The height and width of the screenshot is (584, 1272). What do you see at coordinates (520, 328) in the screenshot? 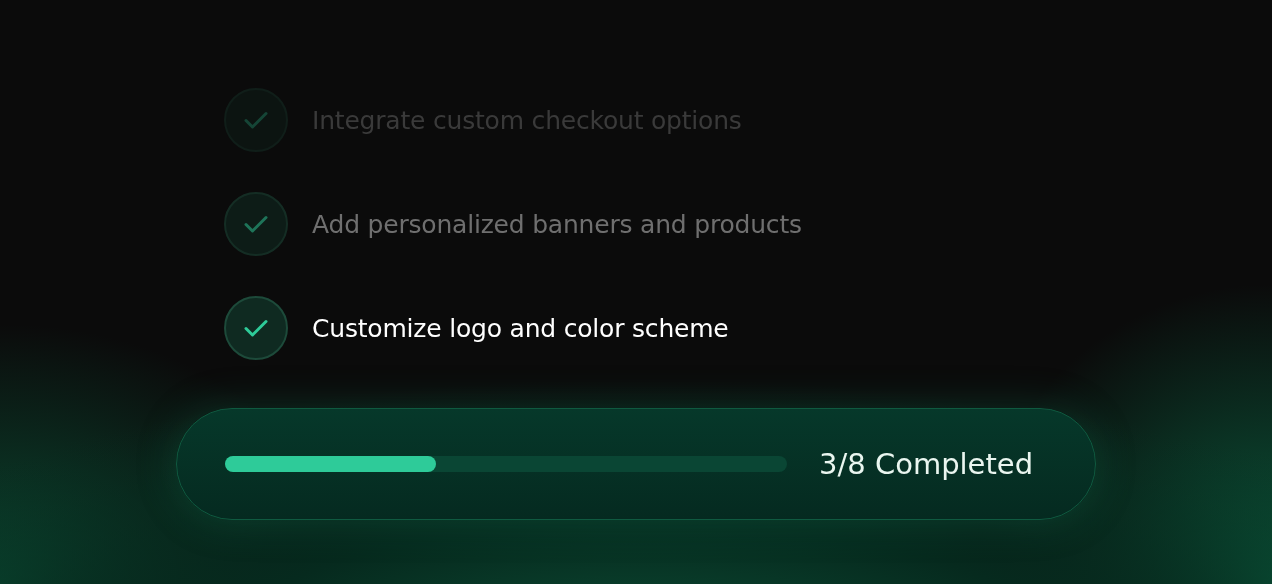
I see `task-label: Customize logo and color scheme` at bounding box center [520, 328].